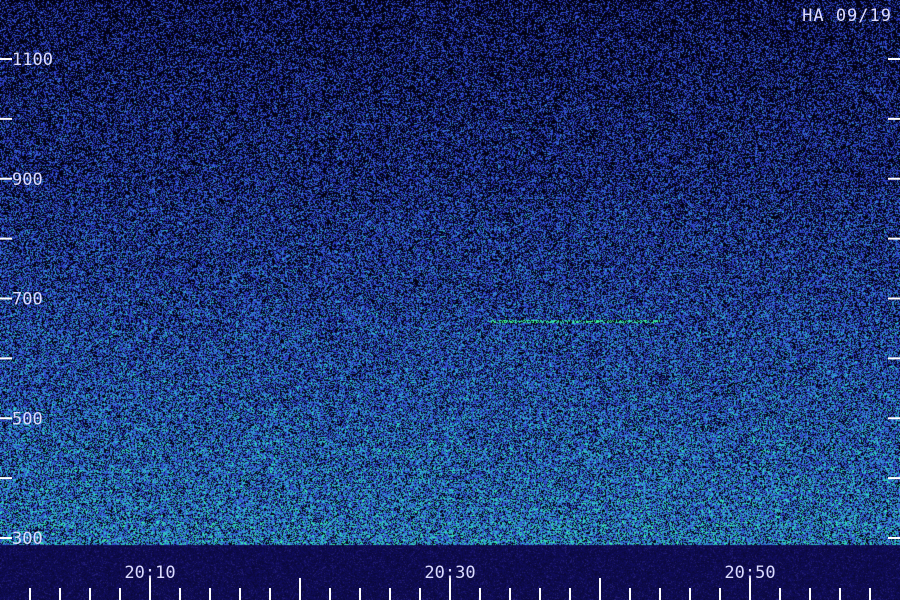 The width and height of the screenshot is (900, 600). What do you see at coordinates (847, 16) in the screenshot?
I see `station-date-stamp: HA 09/19` at bounding box center [847, 16].